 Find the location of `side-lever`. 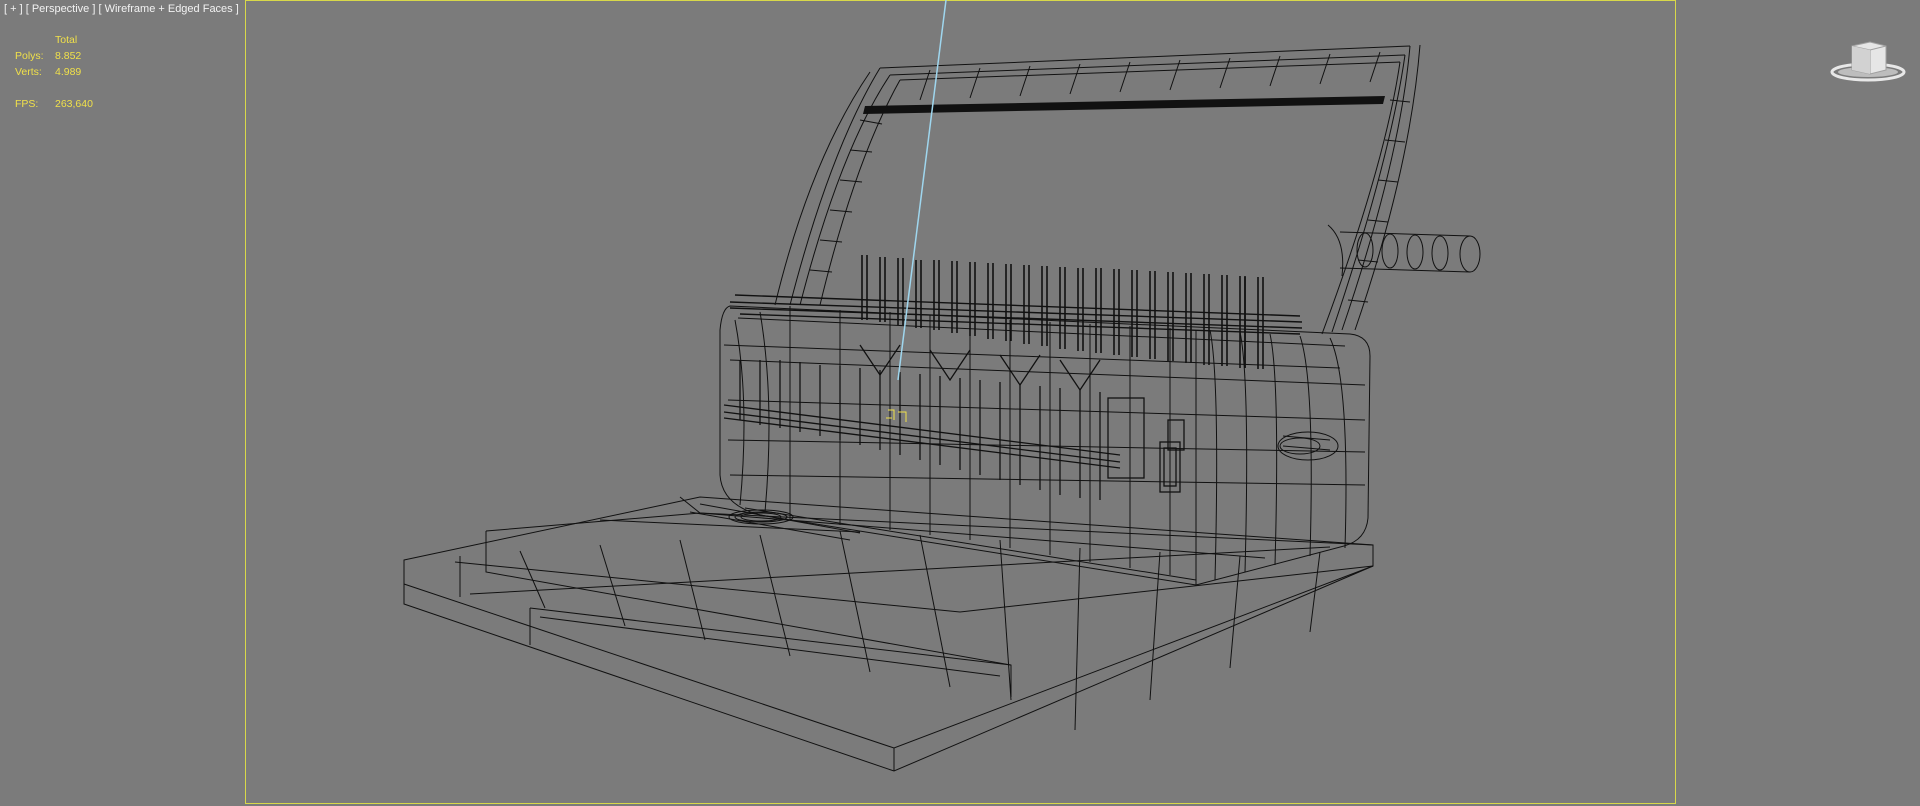

side-lever is located at coordinates (1308, 446).